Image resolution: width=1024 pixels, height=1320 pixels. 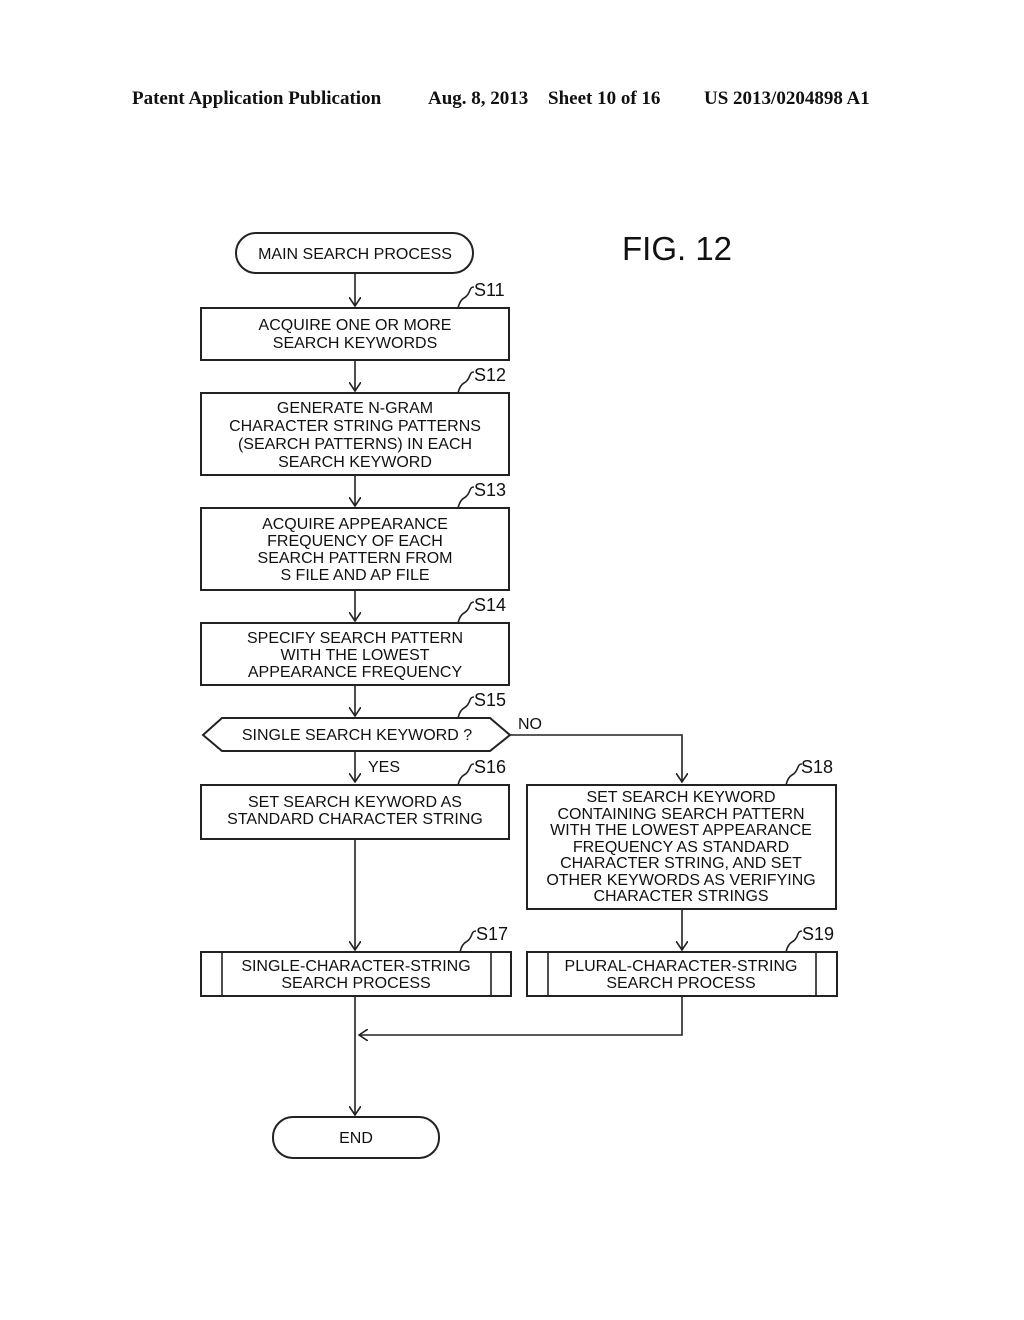 What do you see at coordinates (355, 541) in the screenshot?
I see `step-s13-text-line: FREQUENCY OF EACH` at bounding box center [355, 541].